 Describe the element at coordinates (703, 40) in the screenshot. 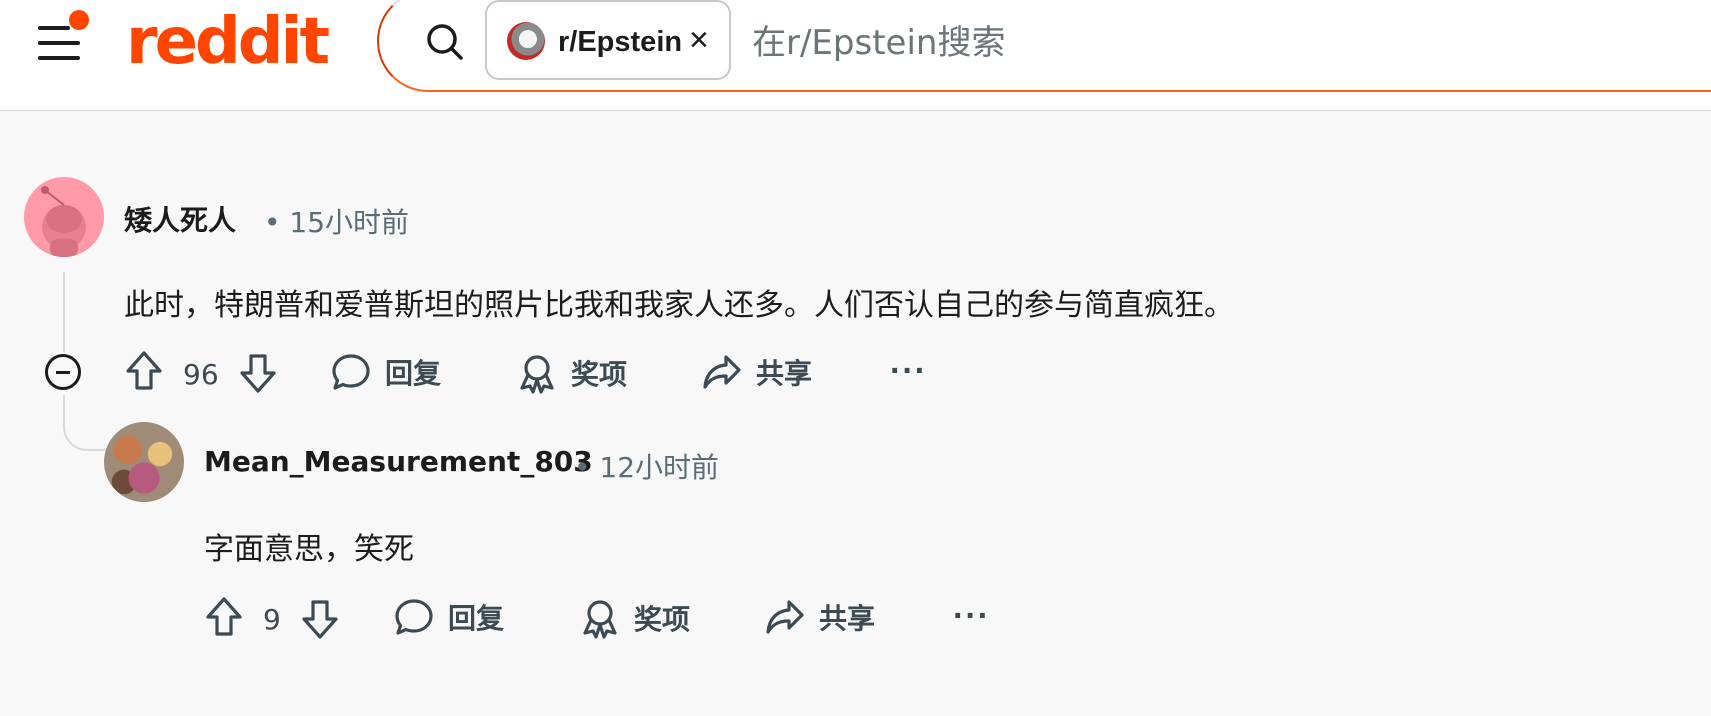

I see `close-icon: ×` at that location.